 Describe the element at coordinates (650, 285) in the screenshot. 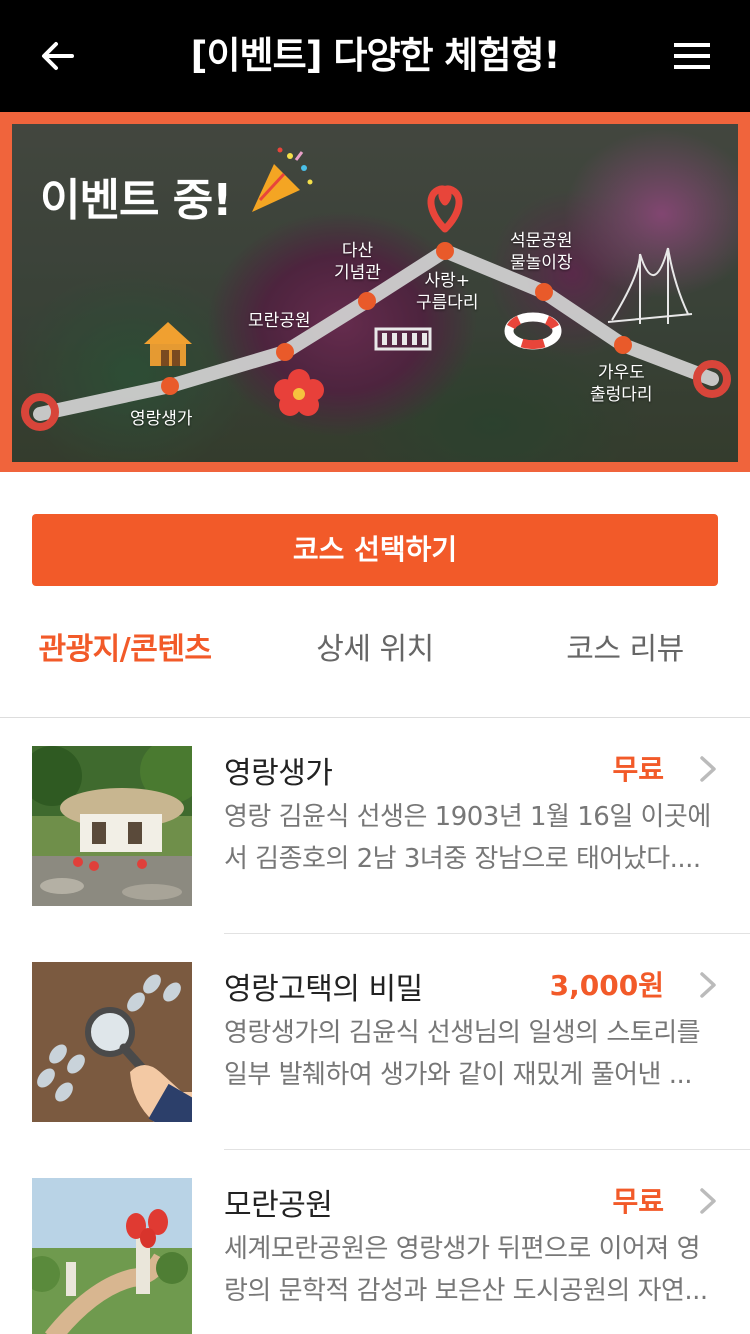

I see `suspension-bridge-icon` at that location.